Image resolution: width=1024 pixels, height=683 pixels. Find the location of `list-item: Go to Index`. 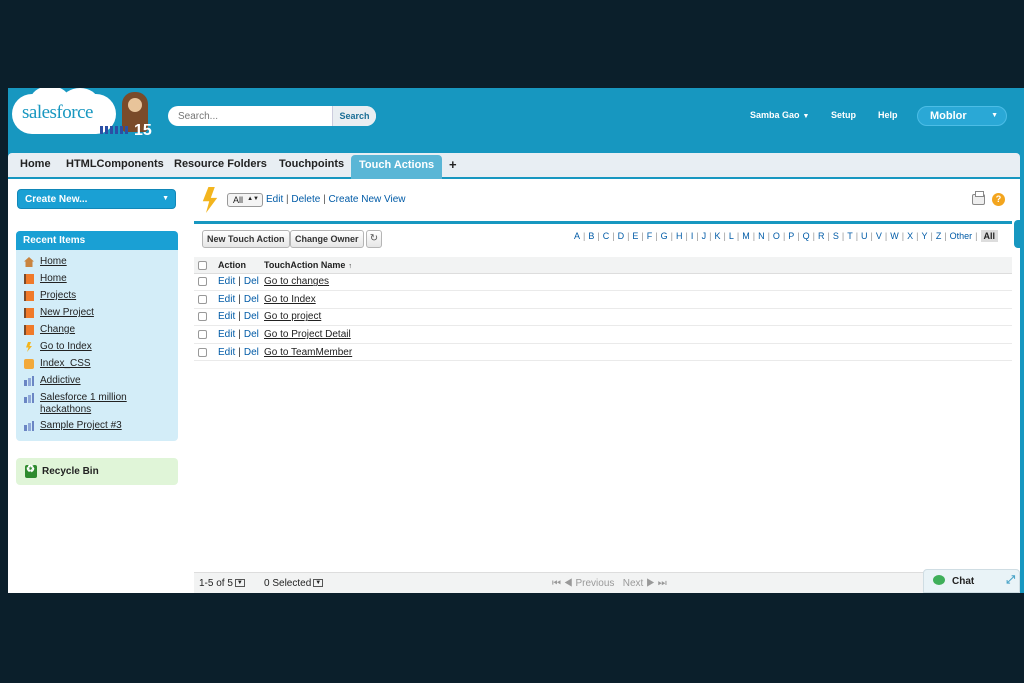

list-item: Go to Index is located at coordinates (97, 349).